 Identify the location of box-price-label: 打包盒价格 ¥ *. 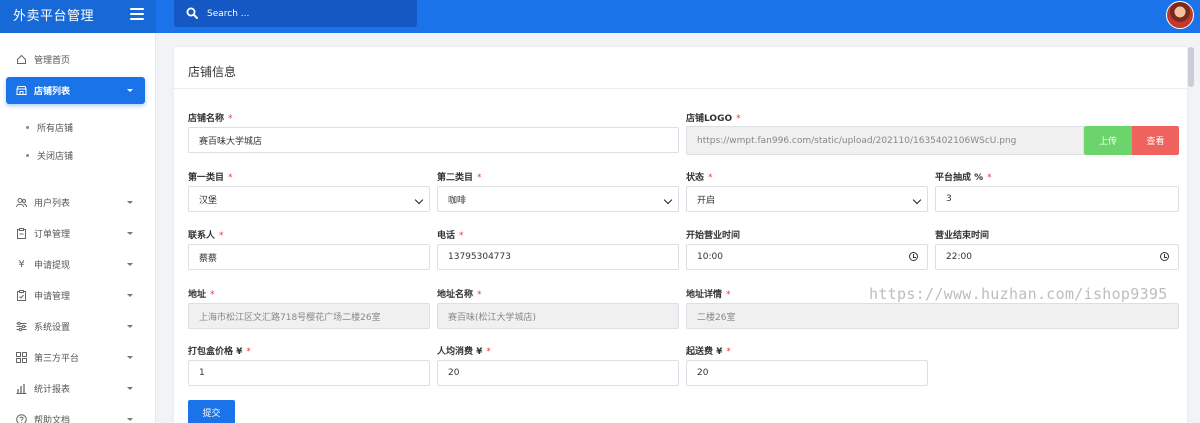
(219, 352).